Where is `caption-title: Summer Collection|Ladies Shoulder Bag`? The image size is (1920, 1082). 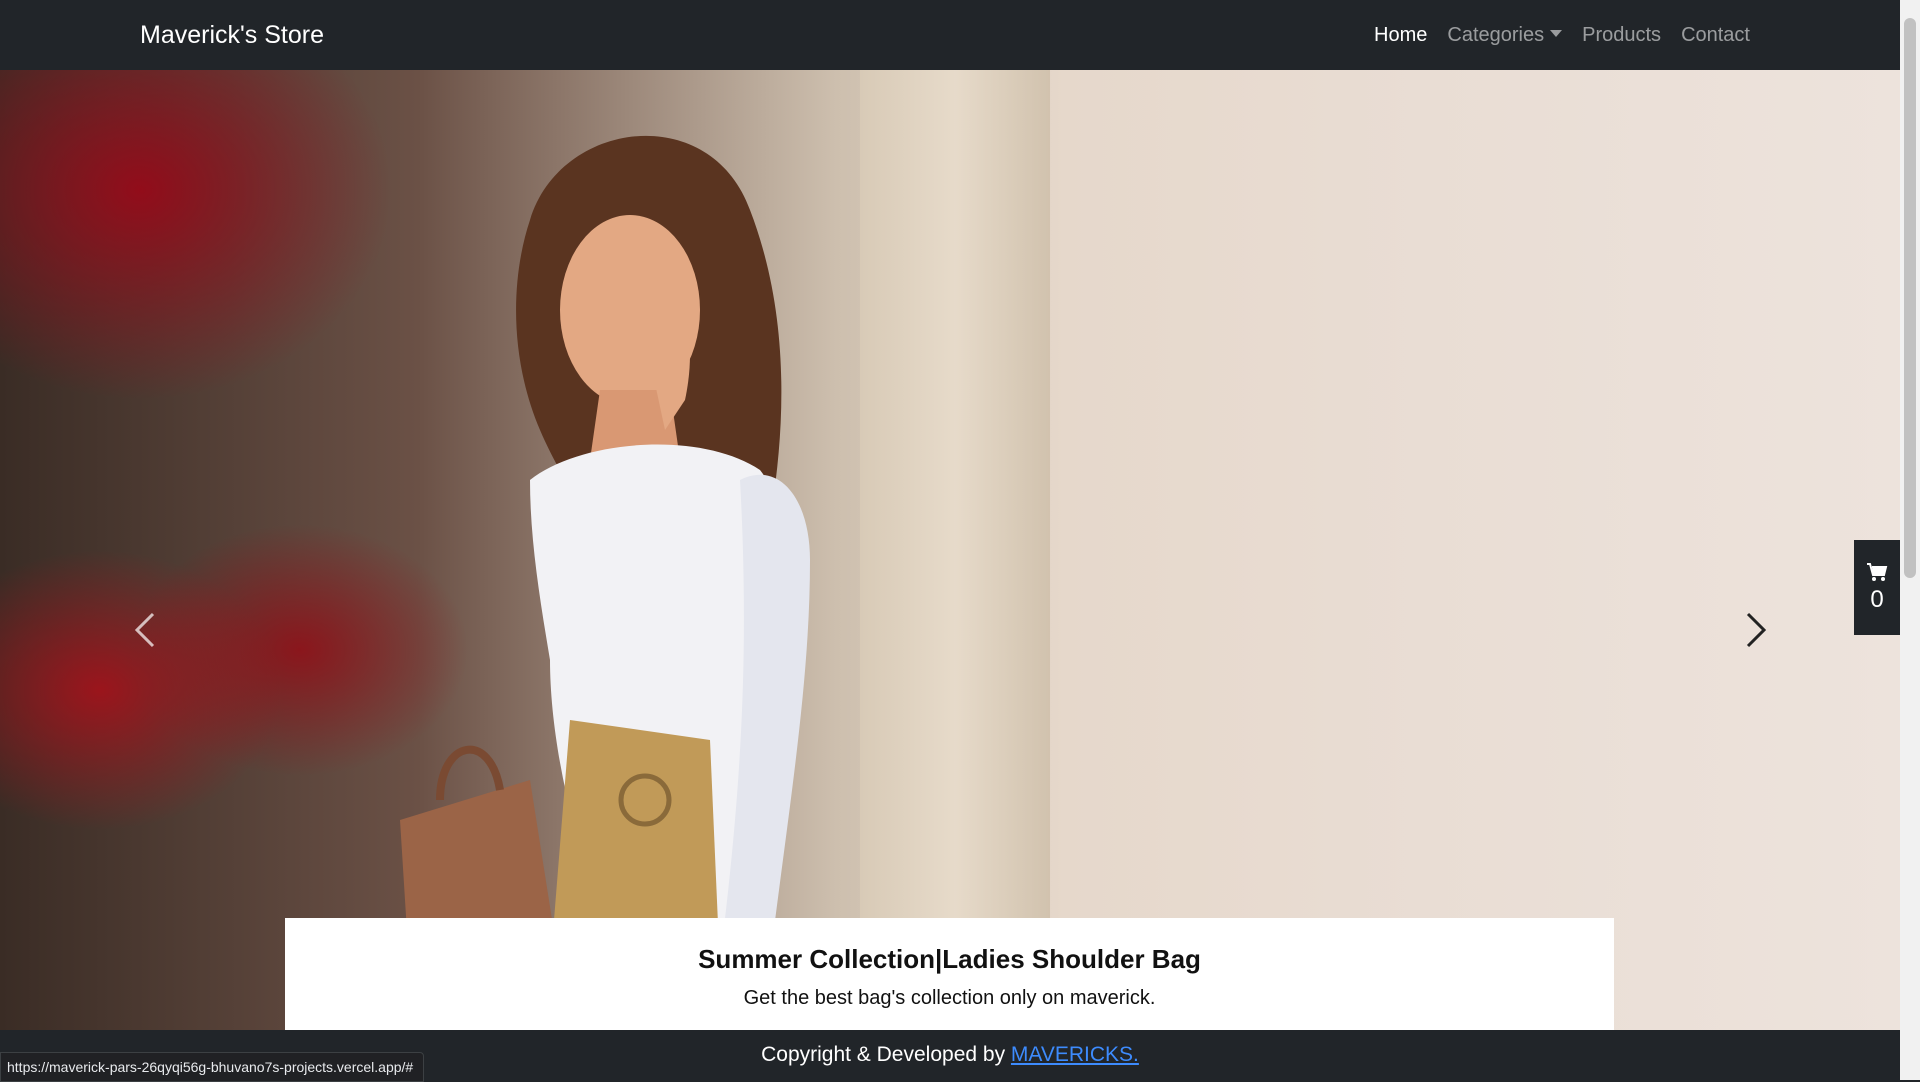
caption-title: Summer Collection|Ladies Shoulder Bag is located at coordinates (949, 959).